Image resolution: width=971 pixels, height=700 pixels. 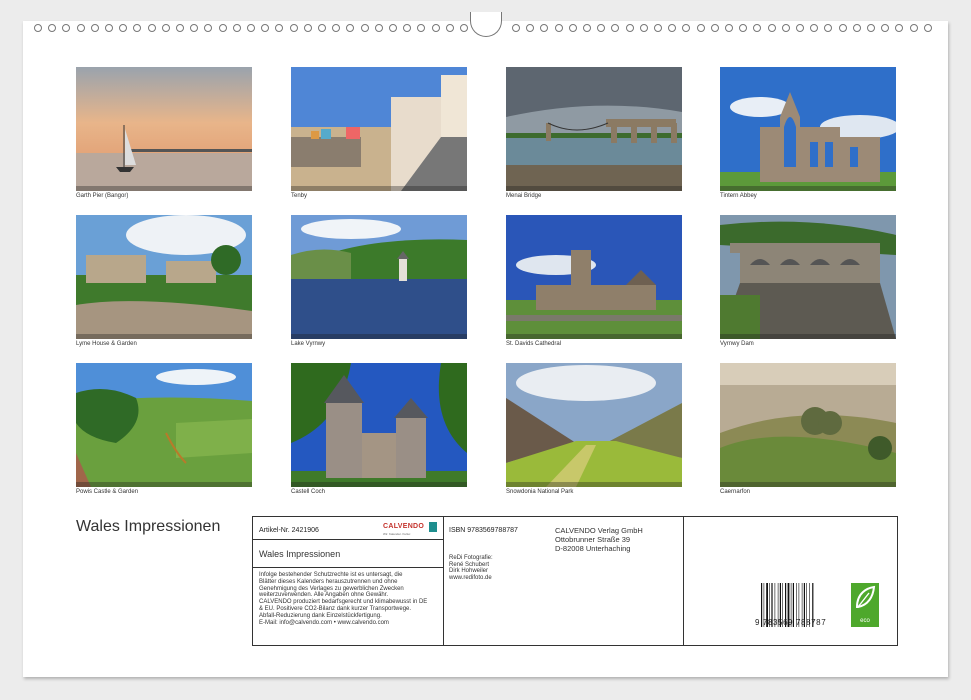 What do you see at coordinates (397, 534) in the screenshot?
I see `logo-tagline: Wir. Kalender. Kultur.` at bounding box center [397, 534].